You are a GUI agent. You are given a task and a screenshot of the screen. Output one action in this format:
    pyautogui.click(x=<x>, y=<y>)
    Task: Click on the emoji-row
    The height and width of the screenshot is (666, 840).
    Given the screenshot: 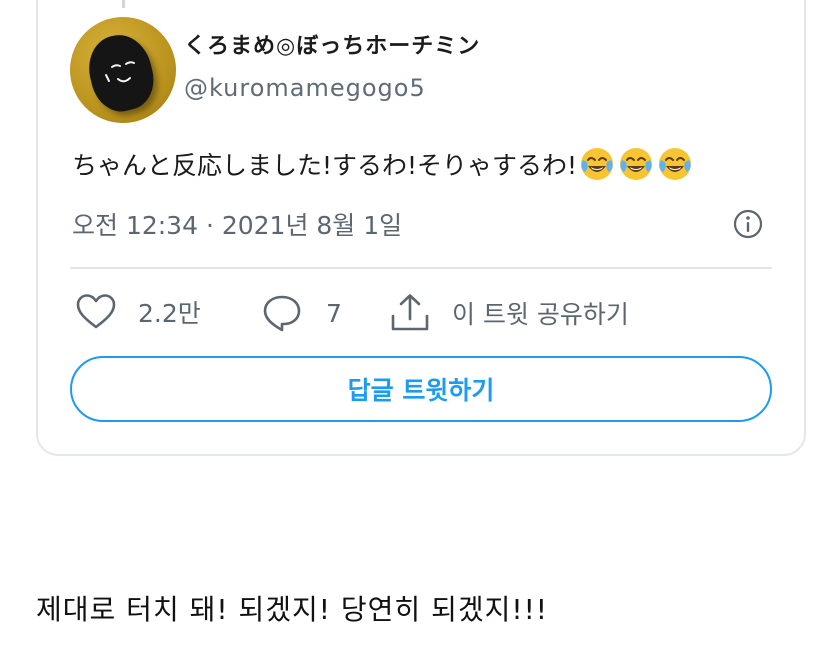 What is the action you would take?
    pyautogui.click(x=637, y=164)
    